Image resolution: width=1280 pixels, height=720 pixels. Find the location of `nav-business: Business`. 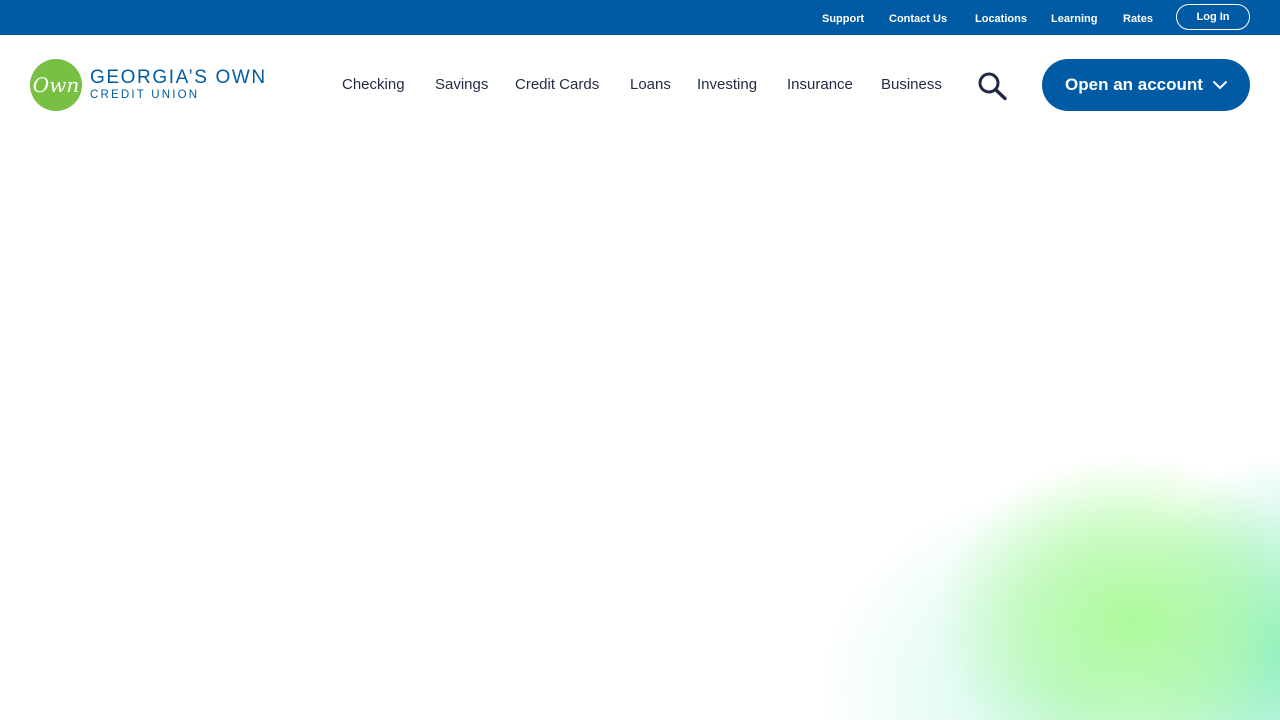

nav-business: Business is located at coordinates (911, 85).